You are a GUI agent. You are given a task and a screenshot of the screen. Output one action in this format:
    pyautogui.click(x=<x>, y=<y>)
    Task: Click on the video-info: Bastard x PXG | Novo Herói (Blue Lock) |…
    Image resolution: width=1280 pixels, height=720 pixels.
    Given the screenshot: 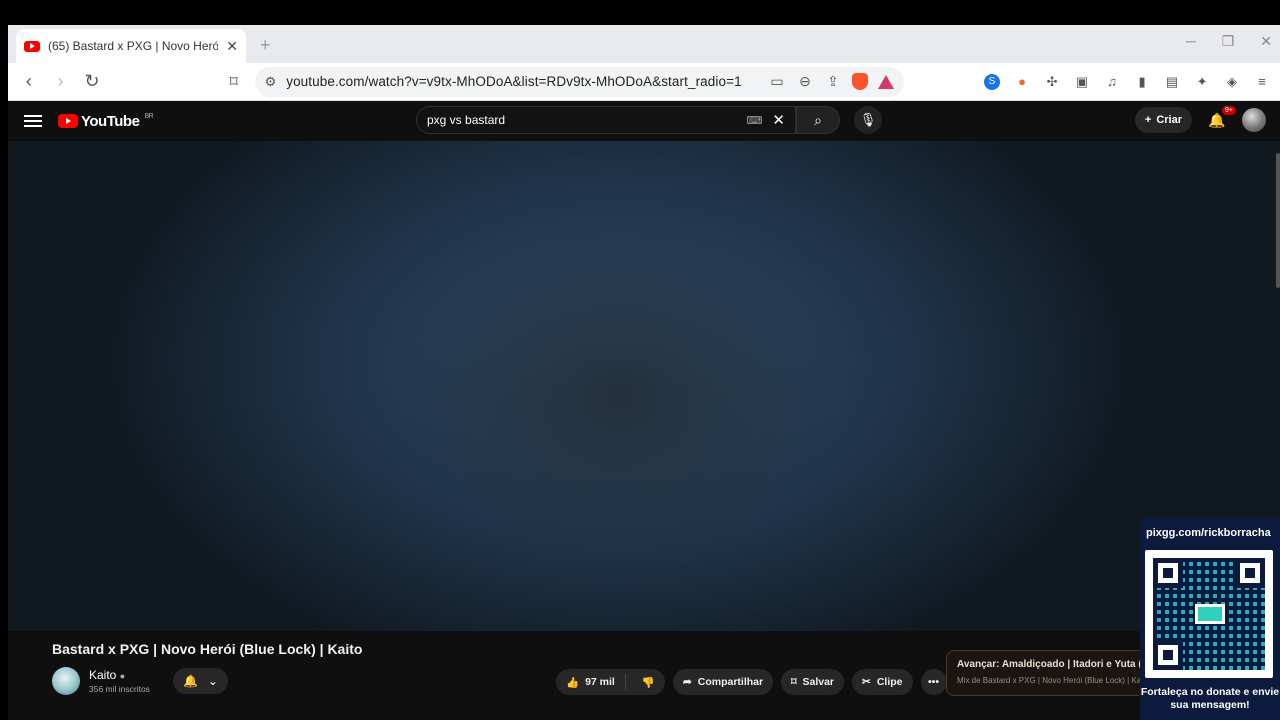 What is the action you would take?
    pyautogui.click(x=644, y=675)
    